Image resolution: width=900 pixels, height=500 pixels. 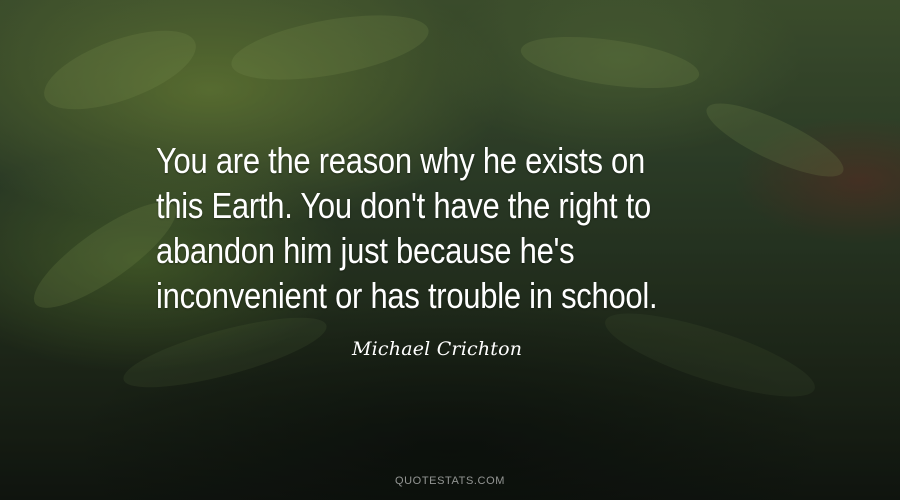 What do you see at coordinates (404, 205) in the screenshot?
I see `quote-line: this Earth. You don't have the right to` at bounding box center [404, 205].